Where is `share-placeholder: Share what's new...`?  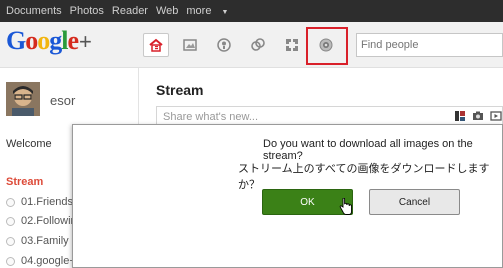
share-placeholder: Share what's new... is located at coordinates (211, 117).